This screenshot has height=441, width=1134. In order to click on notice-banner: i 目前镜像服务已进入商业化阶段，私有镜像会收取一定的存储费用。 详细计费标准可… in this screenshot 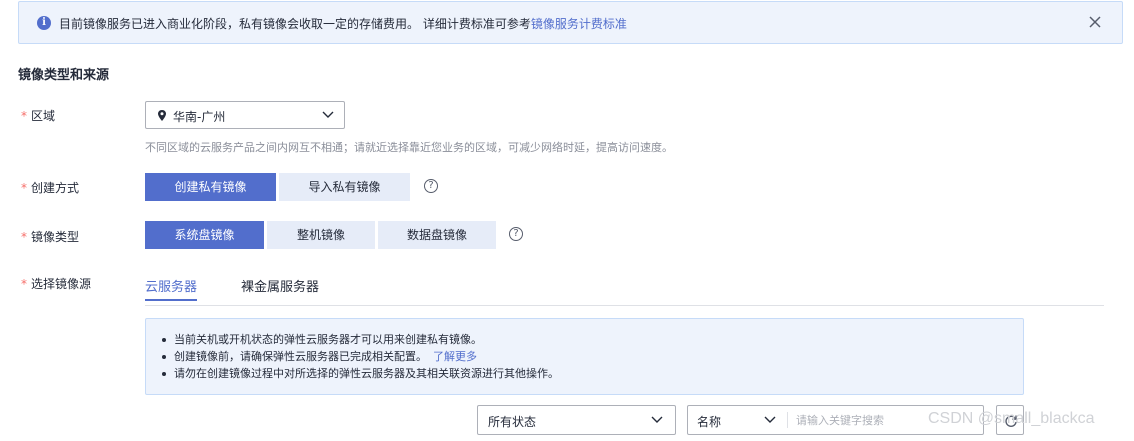, I will do `click(570, 22)`.